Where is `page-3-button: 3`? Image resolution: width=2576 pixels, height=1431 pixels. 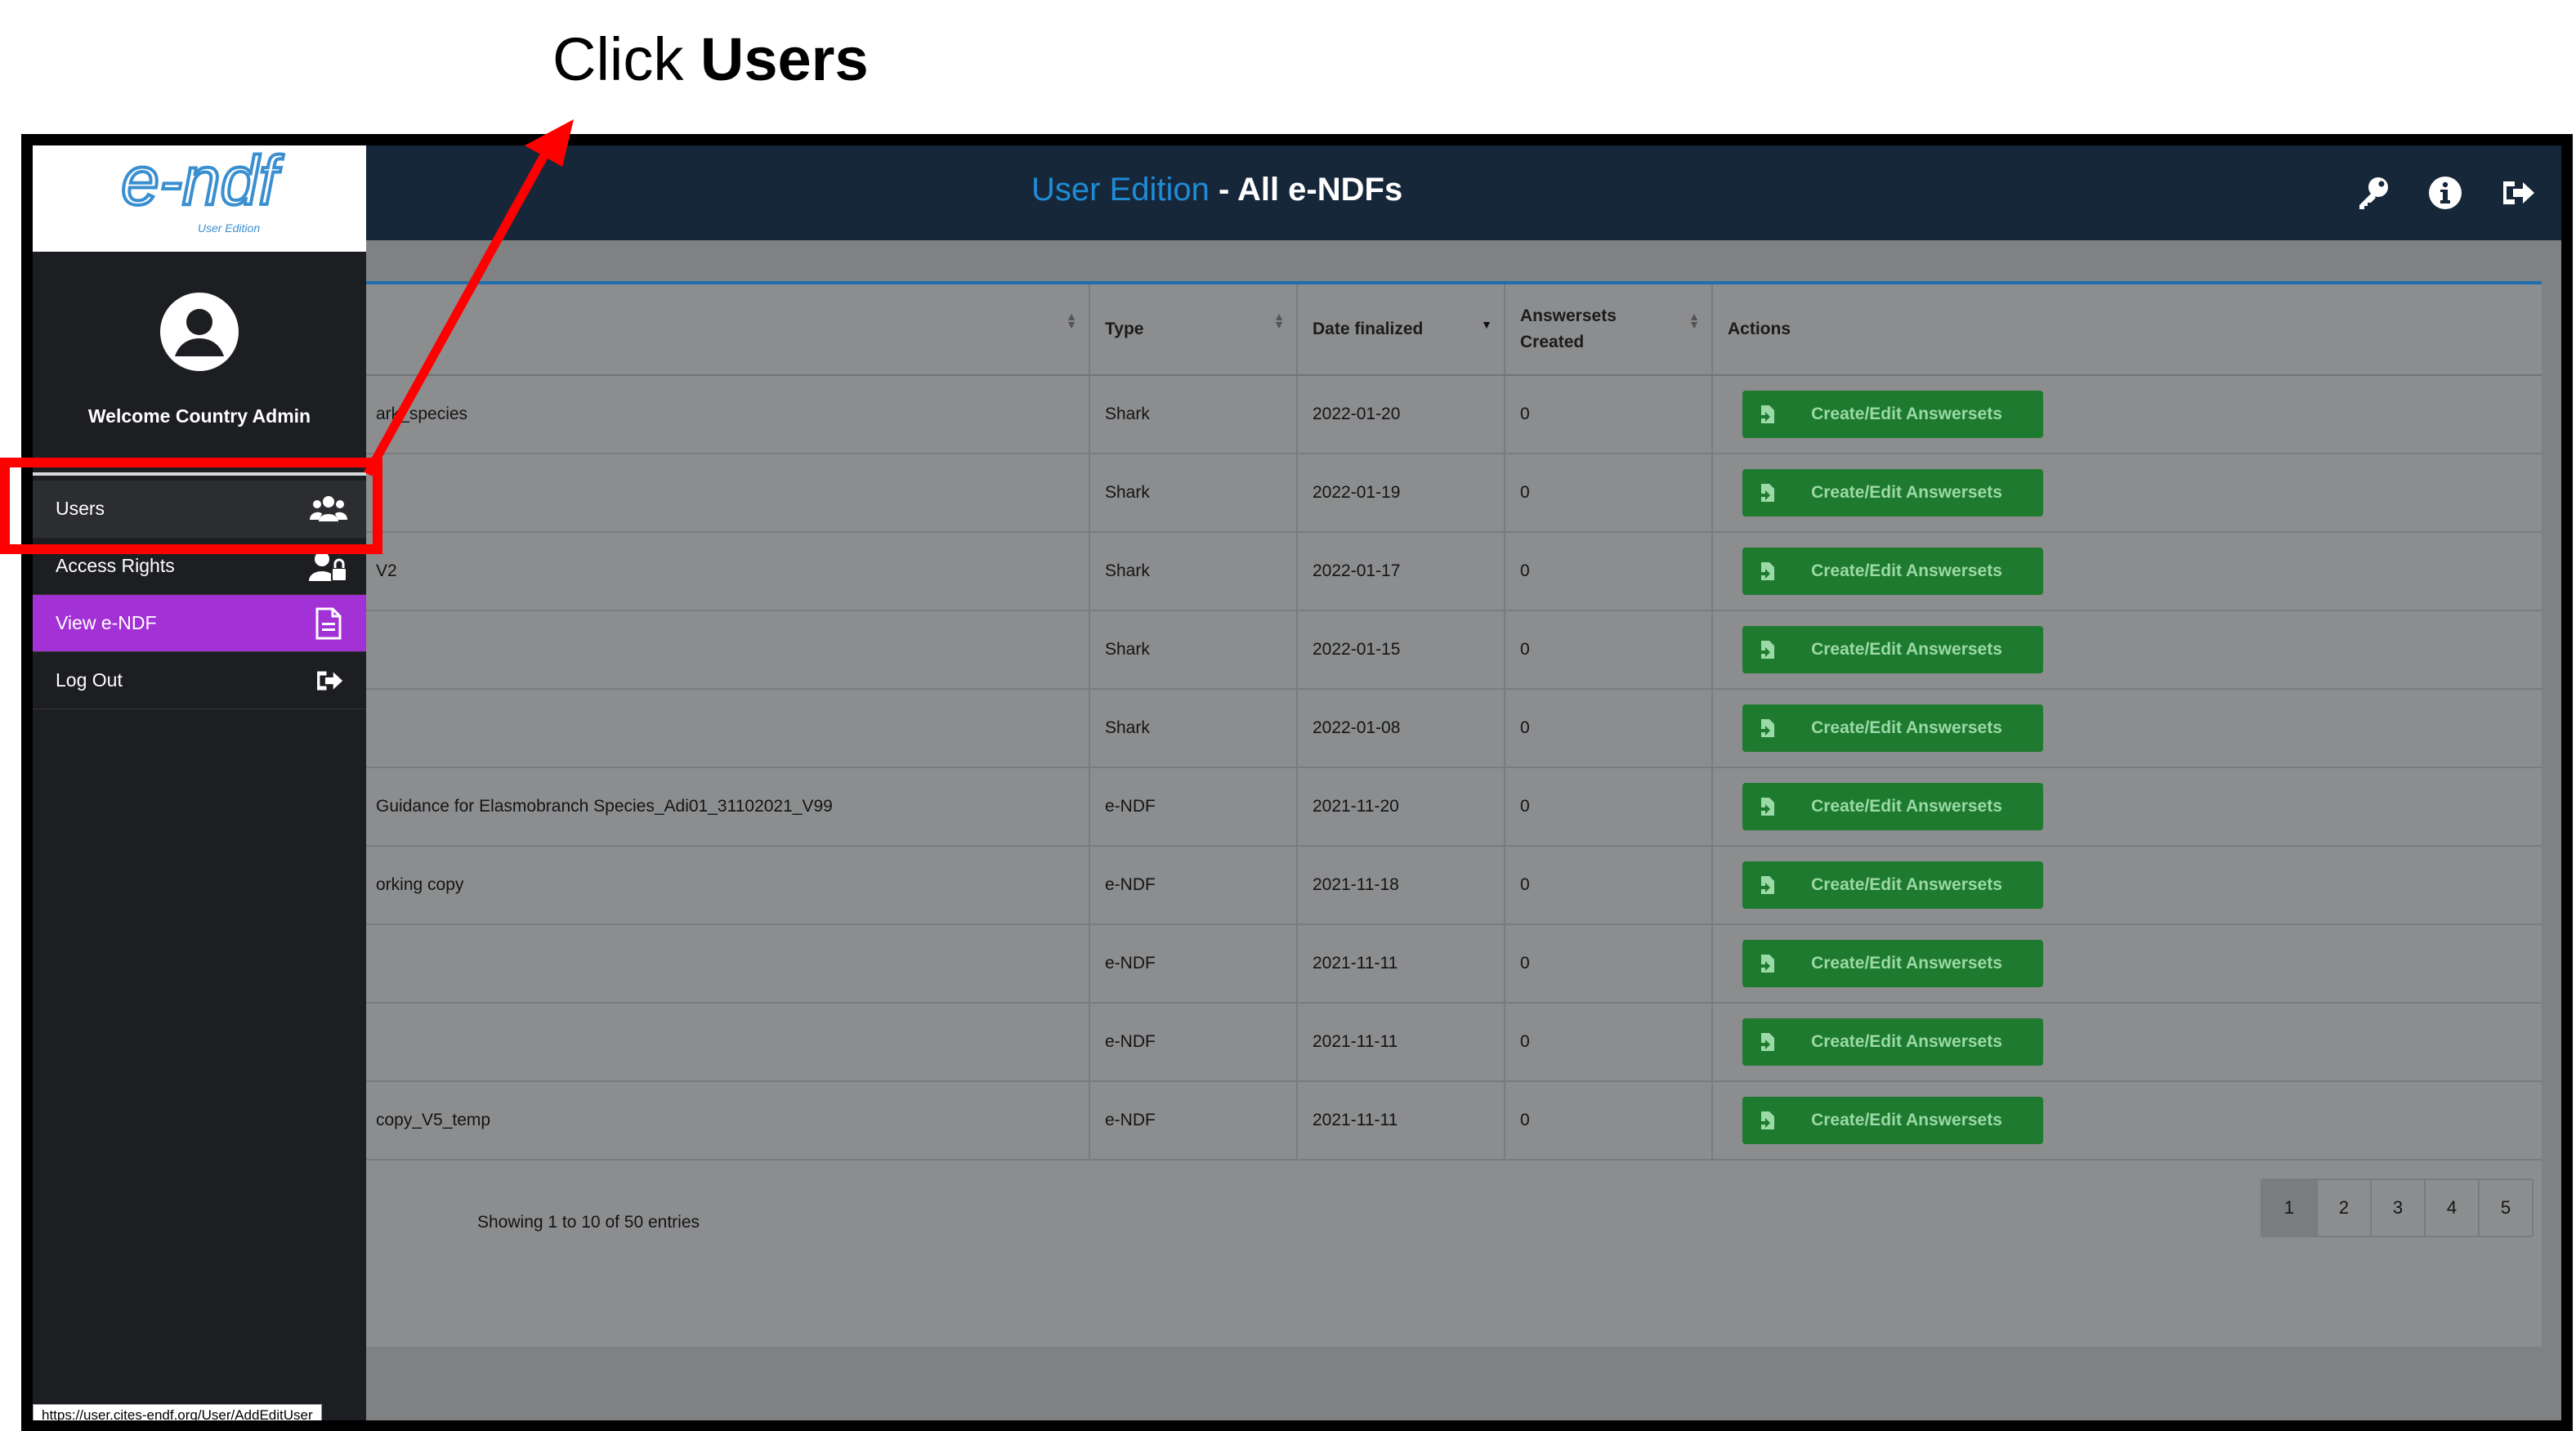
page-3-button: 3 is located at coordinates (2397, 1208).